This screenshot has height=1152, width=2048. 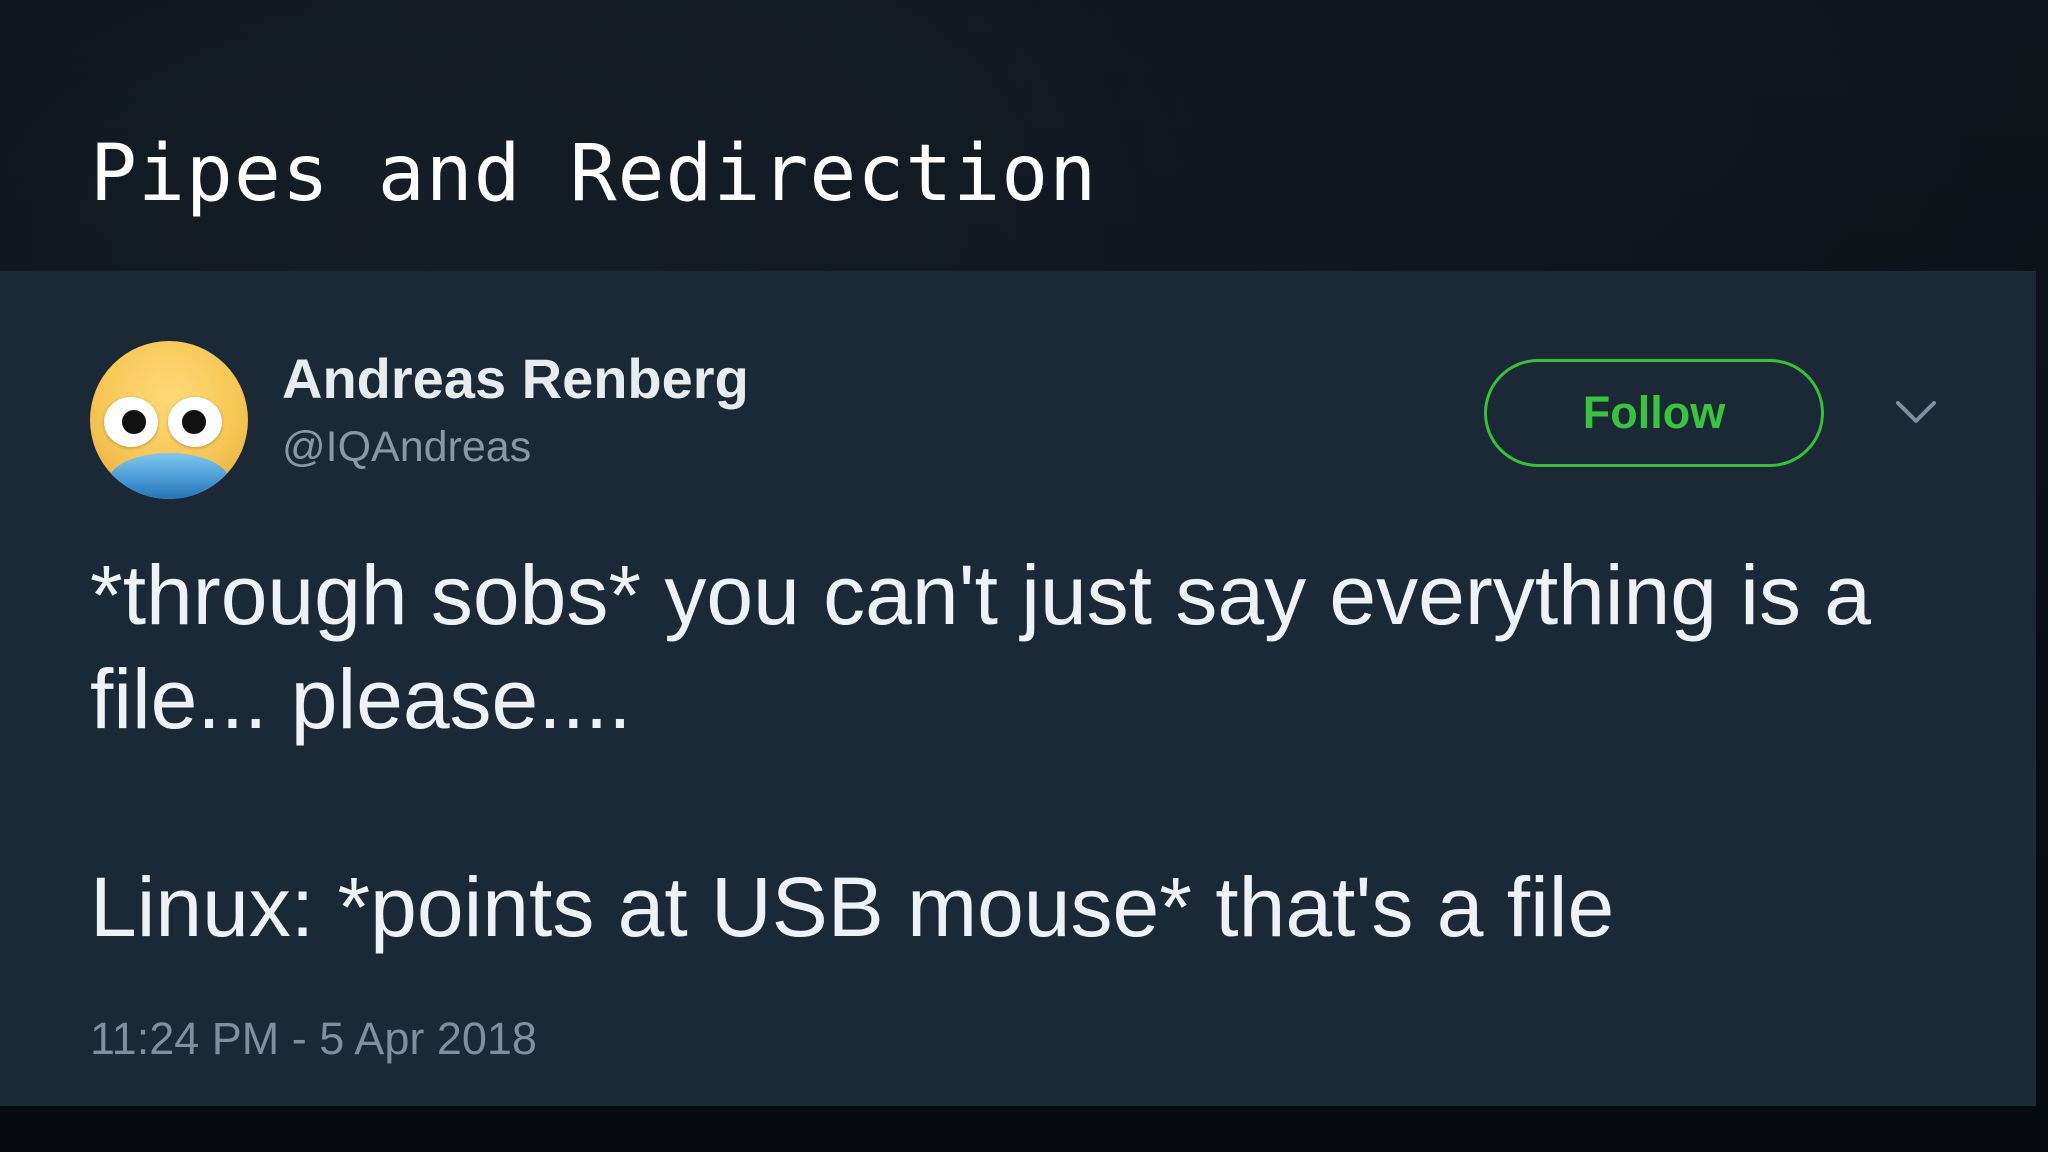 I want to click on author-display-name: Andreas Renberg, so click(x=515, y=379).